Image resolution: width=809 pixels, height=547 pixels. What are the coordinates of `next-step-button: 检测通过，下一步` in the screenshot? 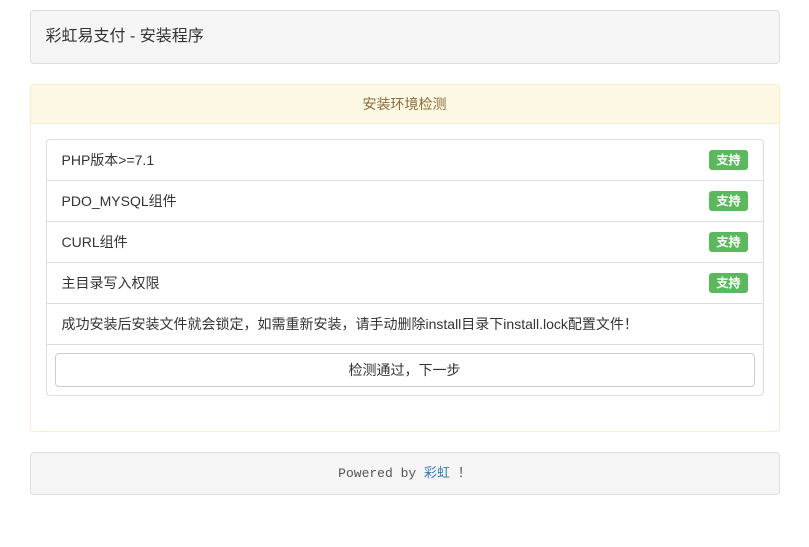 It's located at (404, 370).